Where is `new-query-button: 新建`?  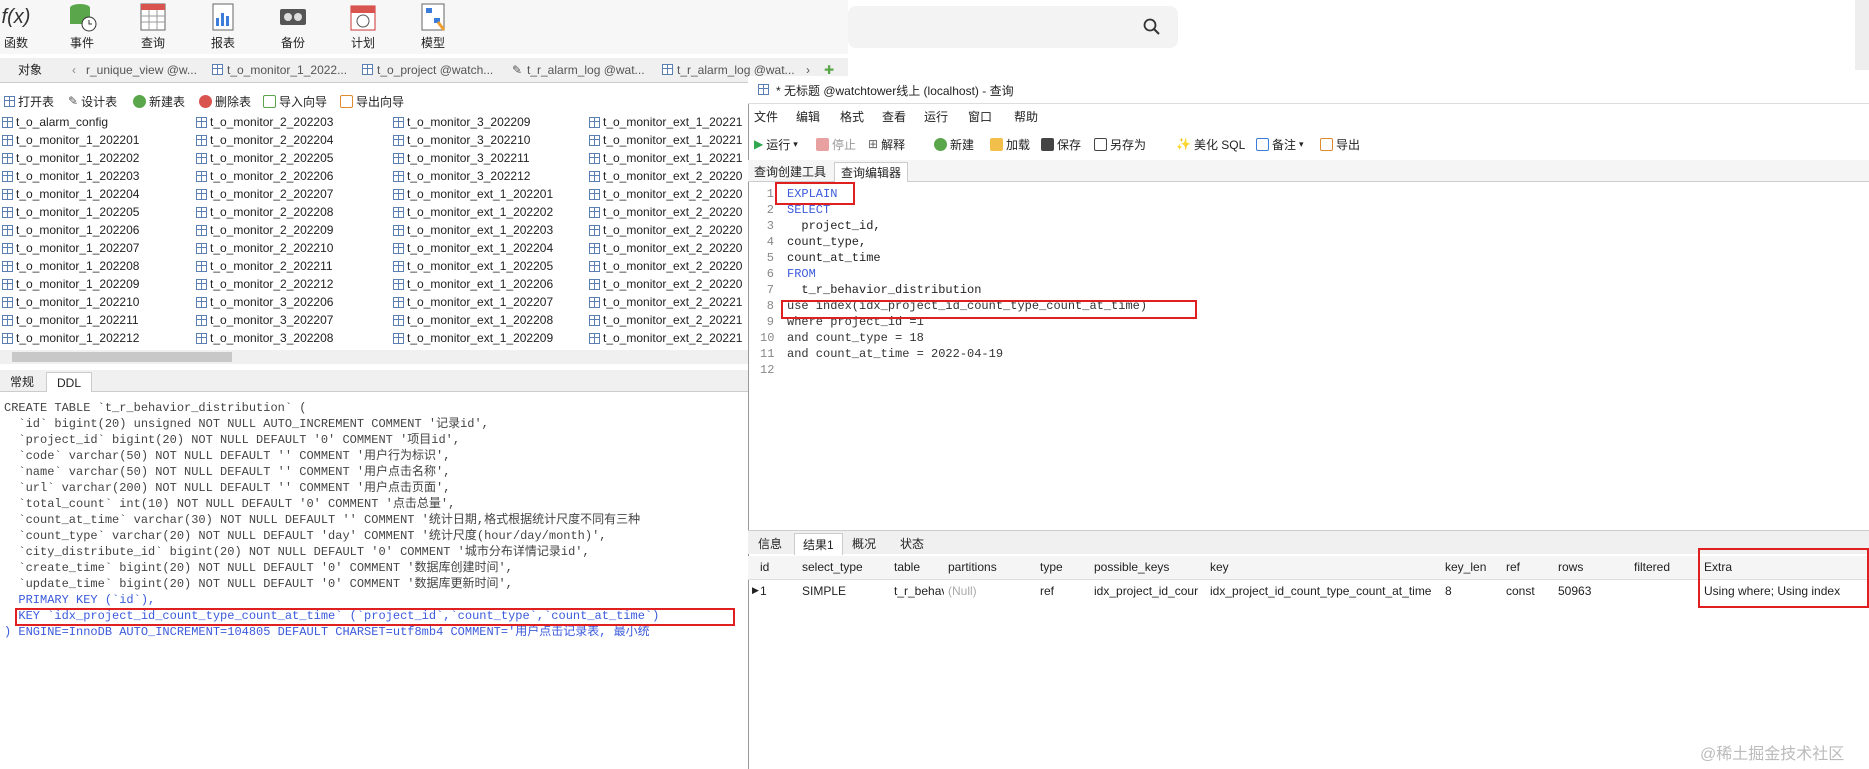 new-query-button: 新建 is located at coordinates (954, 144).